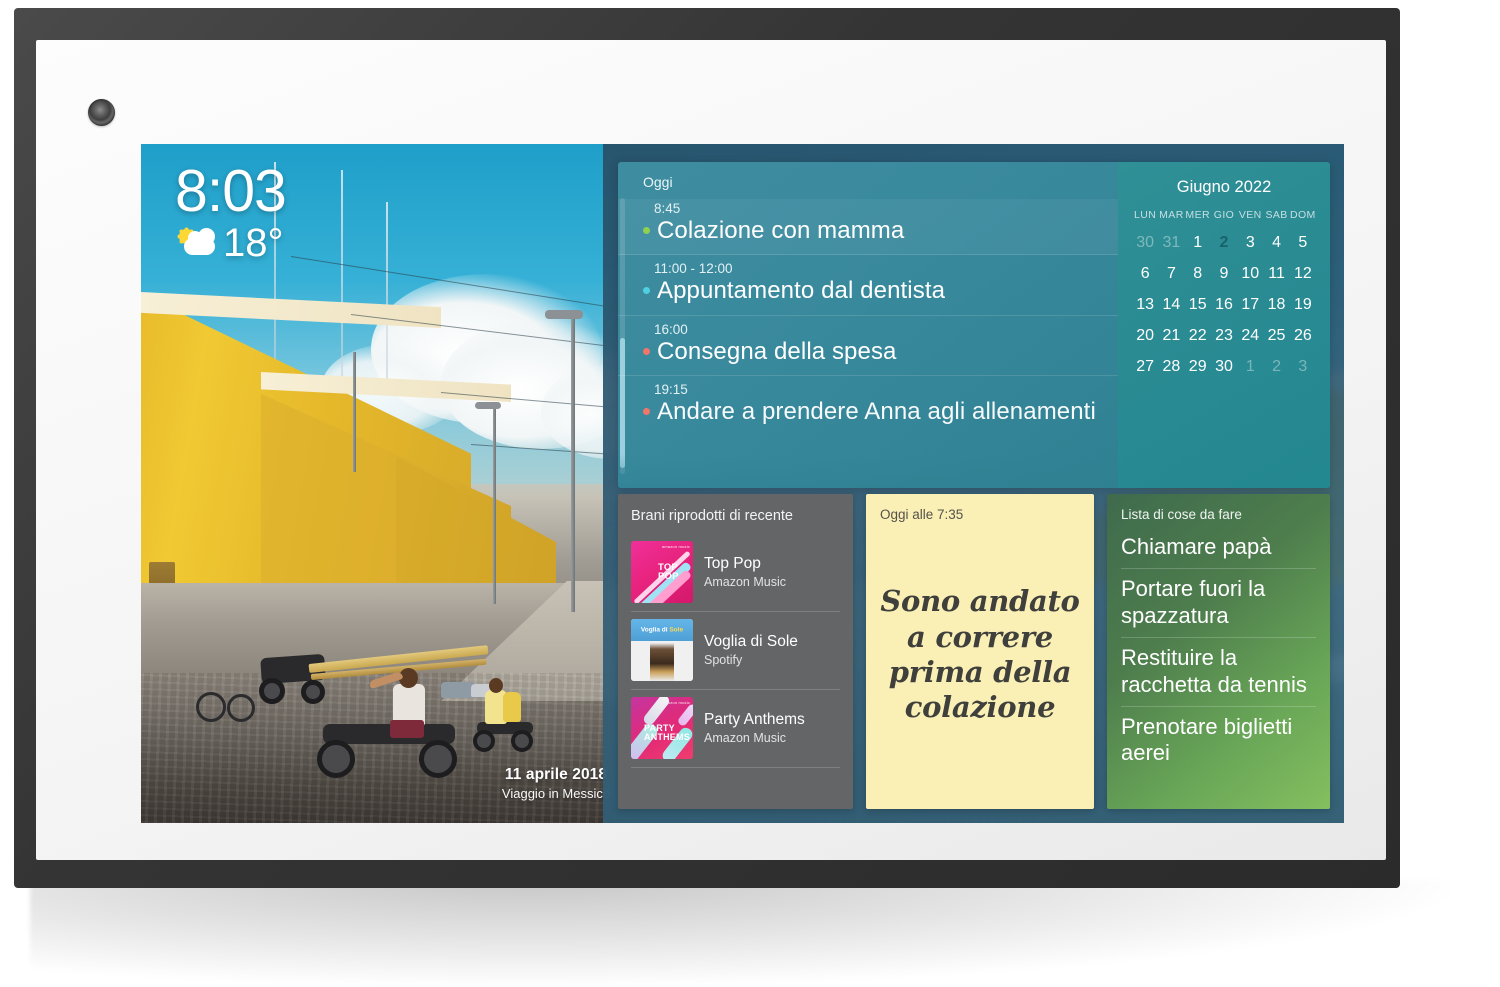 This screenshot has width=1500, height=987. What do you see at coordinates (1250, 336) in the screenshot?
I see `calendar-day: 24` at bounding box center [1250, 336].